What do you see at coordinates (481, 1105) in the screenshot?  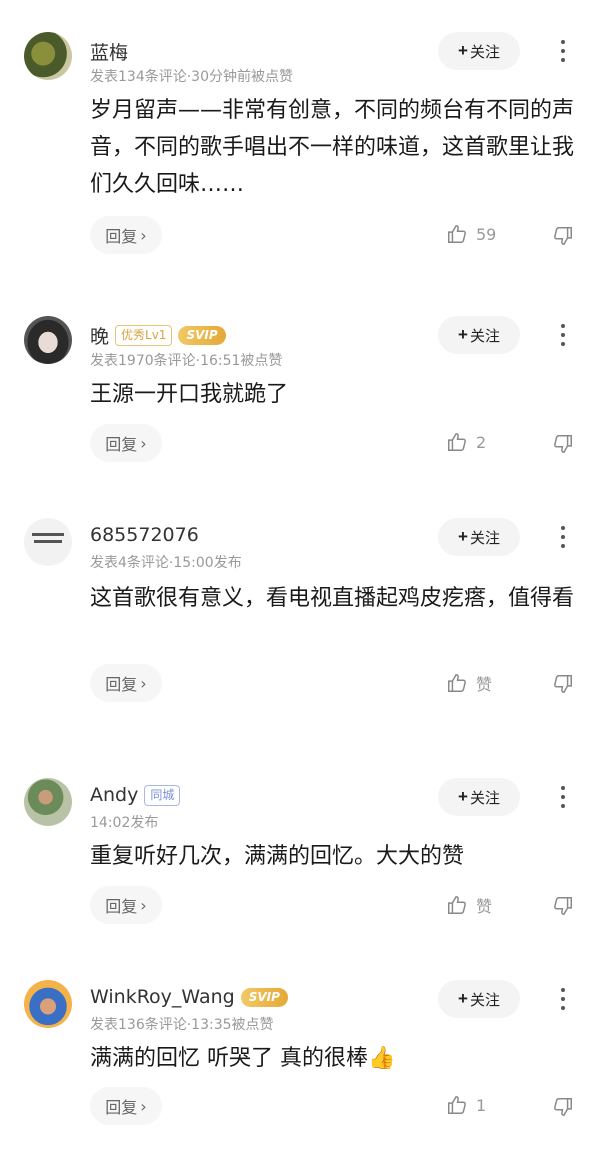 I see `like-count: 1` at bounding box center [481, 1105].